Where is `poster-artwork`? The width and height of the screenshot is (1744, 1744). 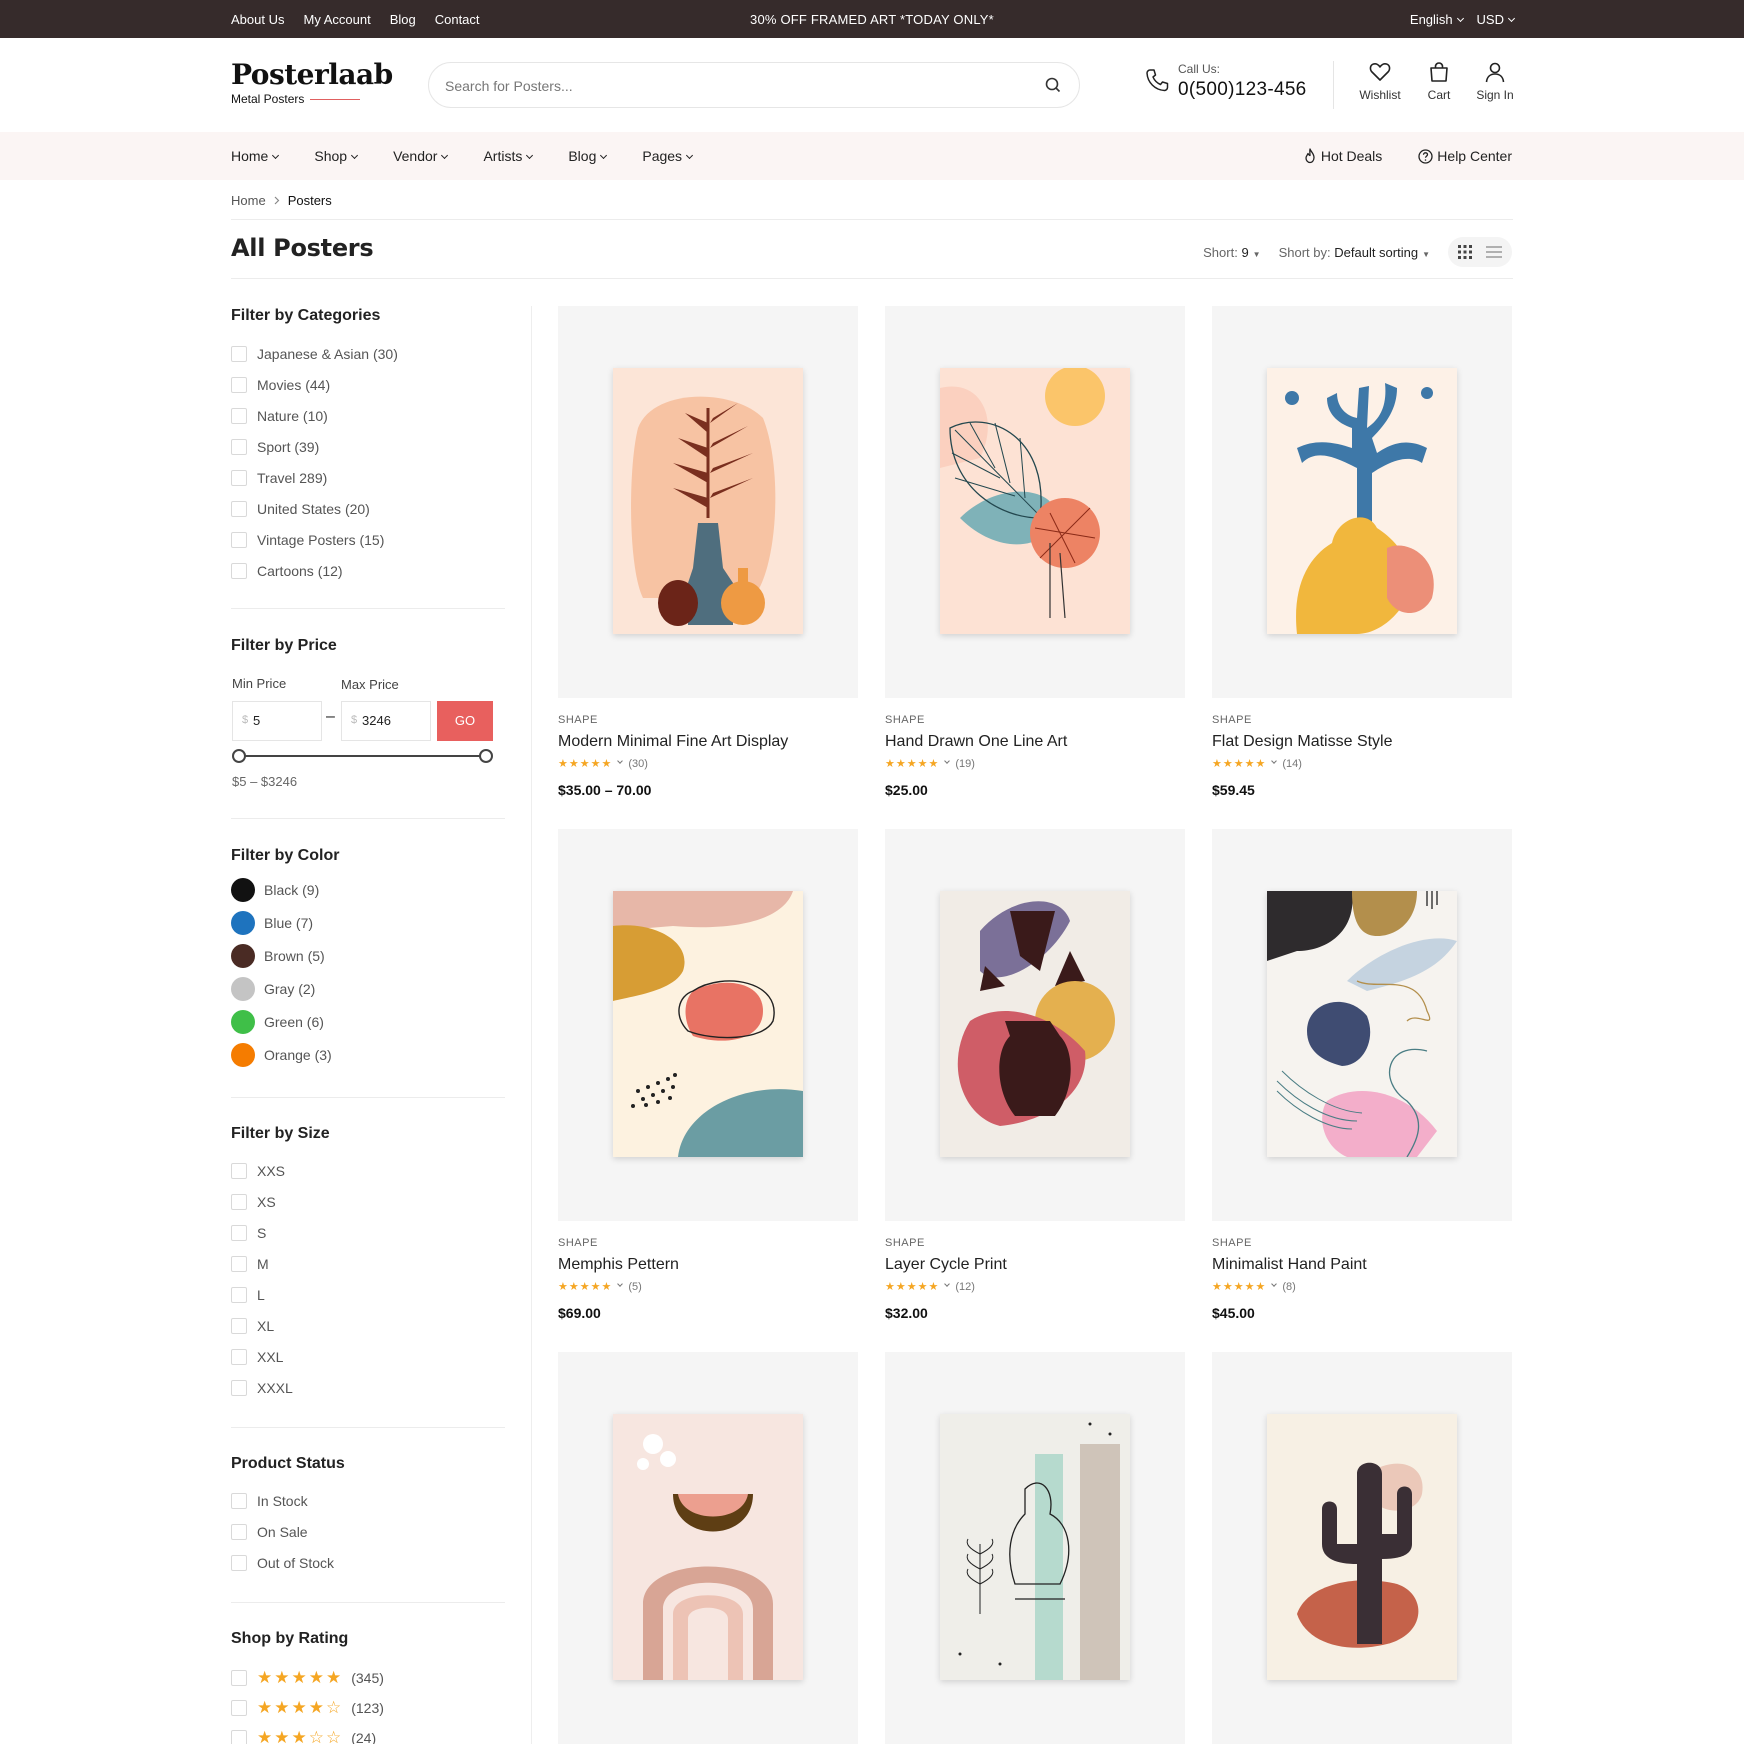 poster-artwork is located at coordinates (708, 1547).